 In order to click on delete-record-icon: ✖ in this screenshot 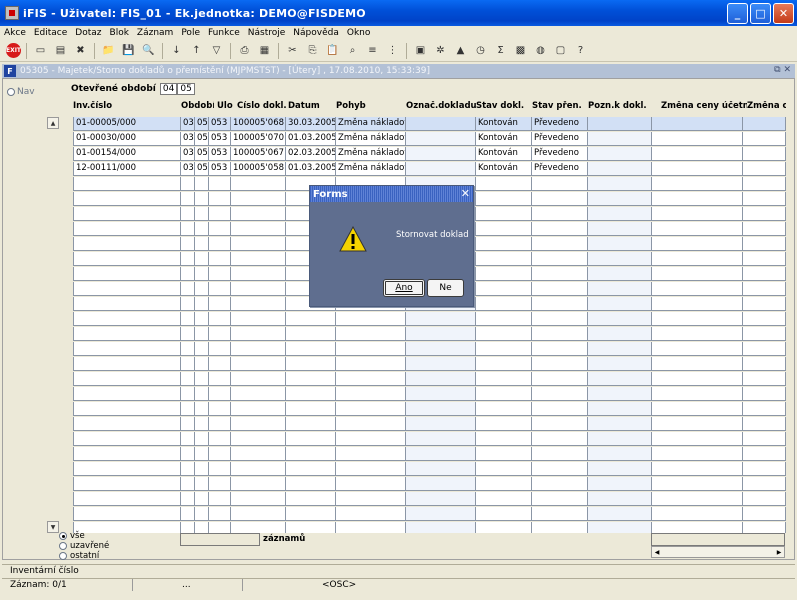, I will do `click(80, 50)`.